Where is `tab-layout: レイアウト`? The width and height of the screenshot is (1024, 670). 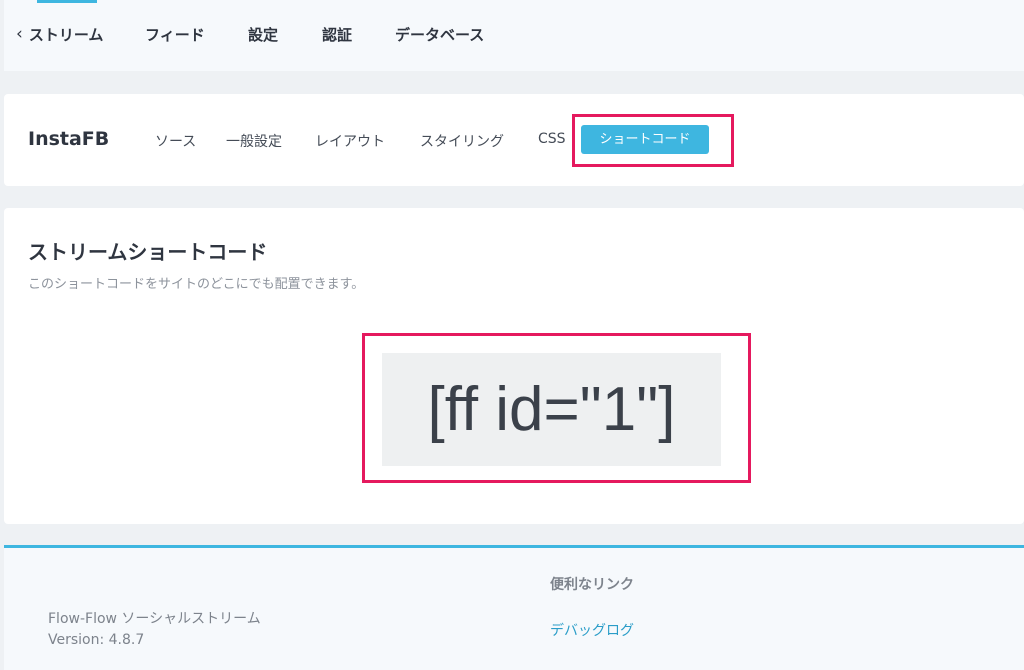 tab-layout: レイアウト is located at coordinates (350, 141).